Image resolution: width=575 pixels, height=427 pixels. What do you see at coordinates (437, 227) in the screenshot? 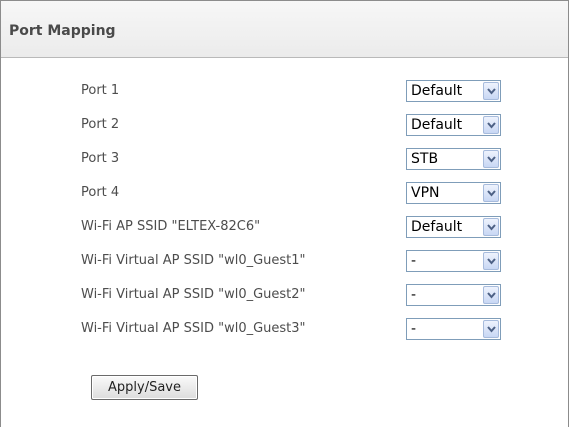
I see `wifi-ap-select-value: Default` at bounding box center [437, 227].